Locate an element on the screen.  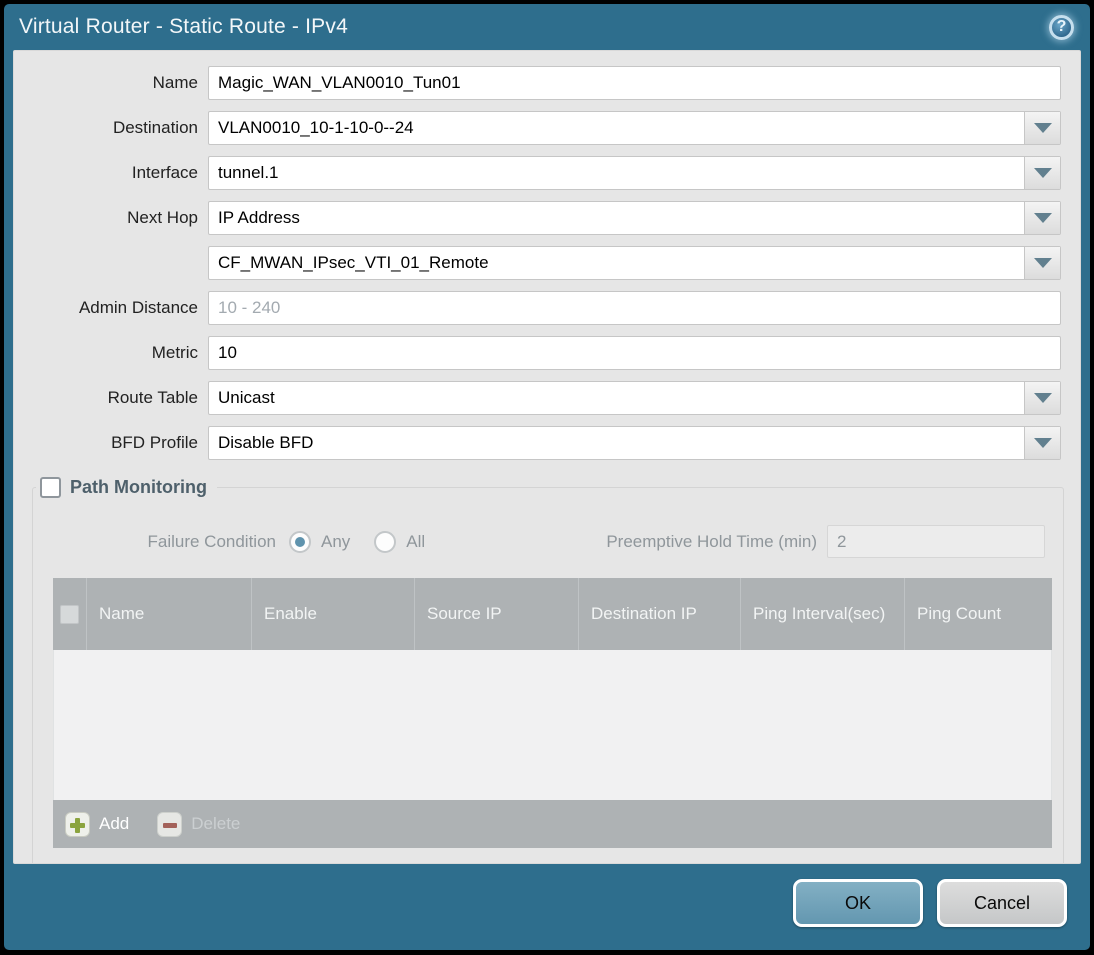
next-hop-label: Next Hop is located at coordinates (162, 217).